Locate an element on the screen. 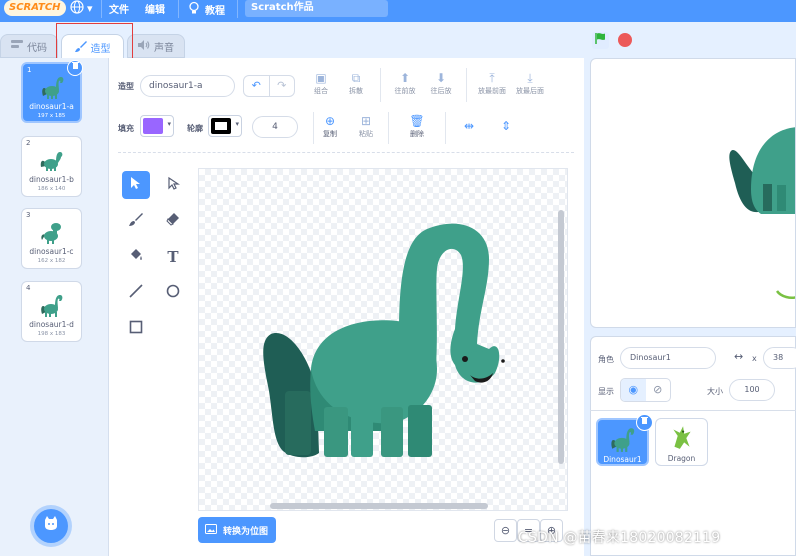 Image resolution: width=796 pixels, height=556 pixels. reshape-icon is located at coordinates (173, 185).